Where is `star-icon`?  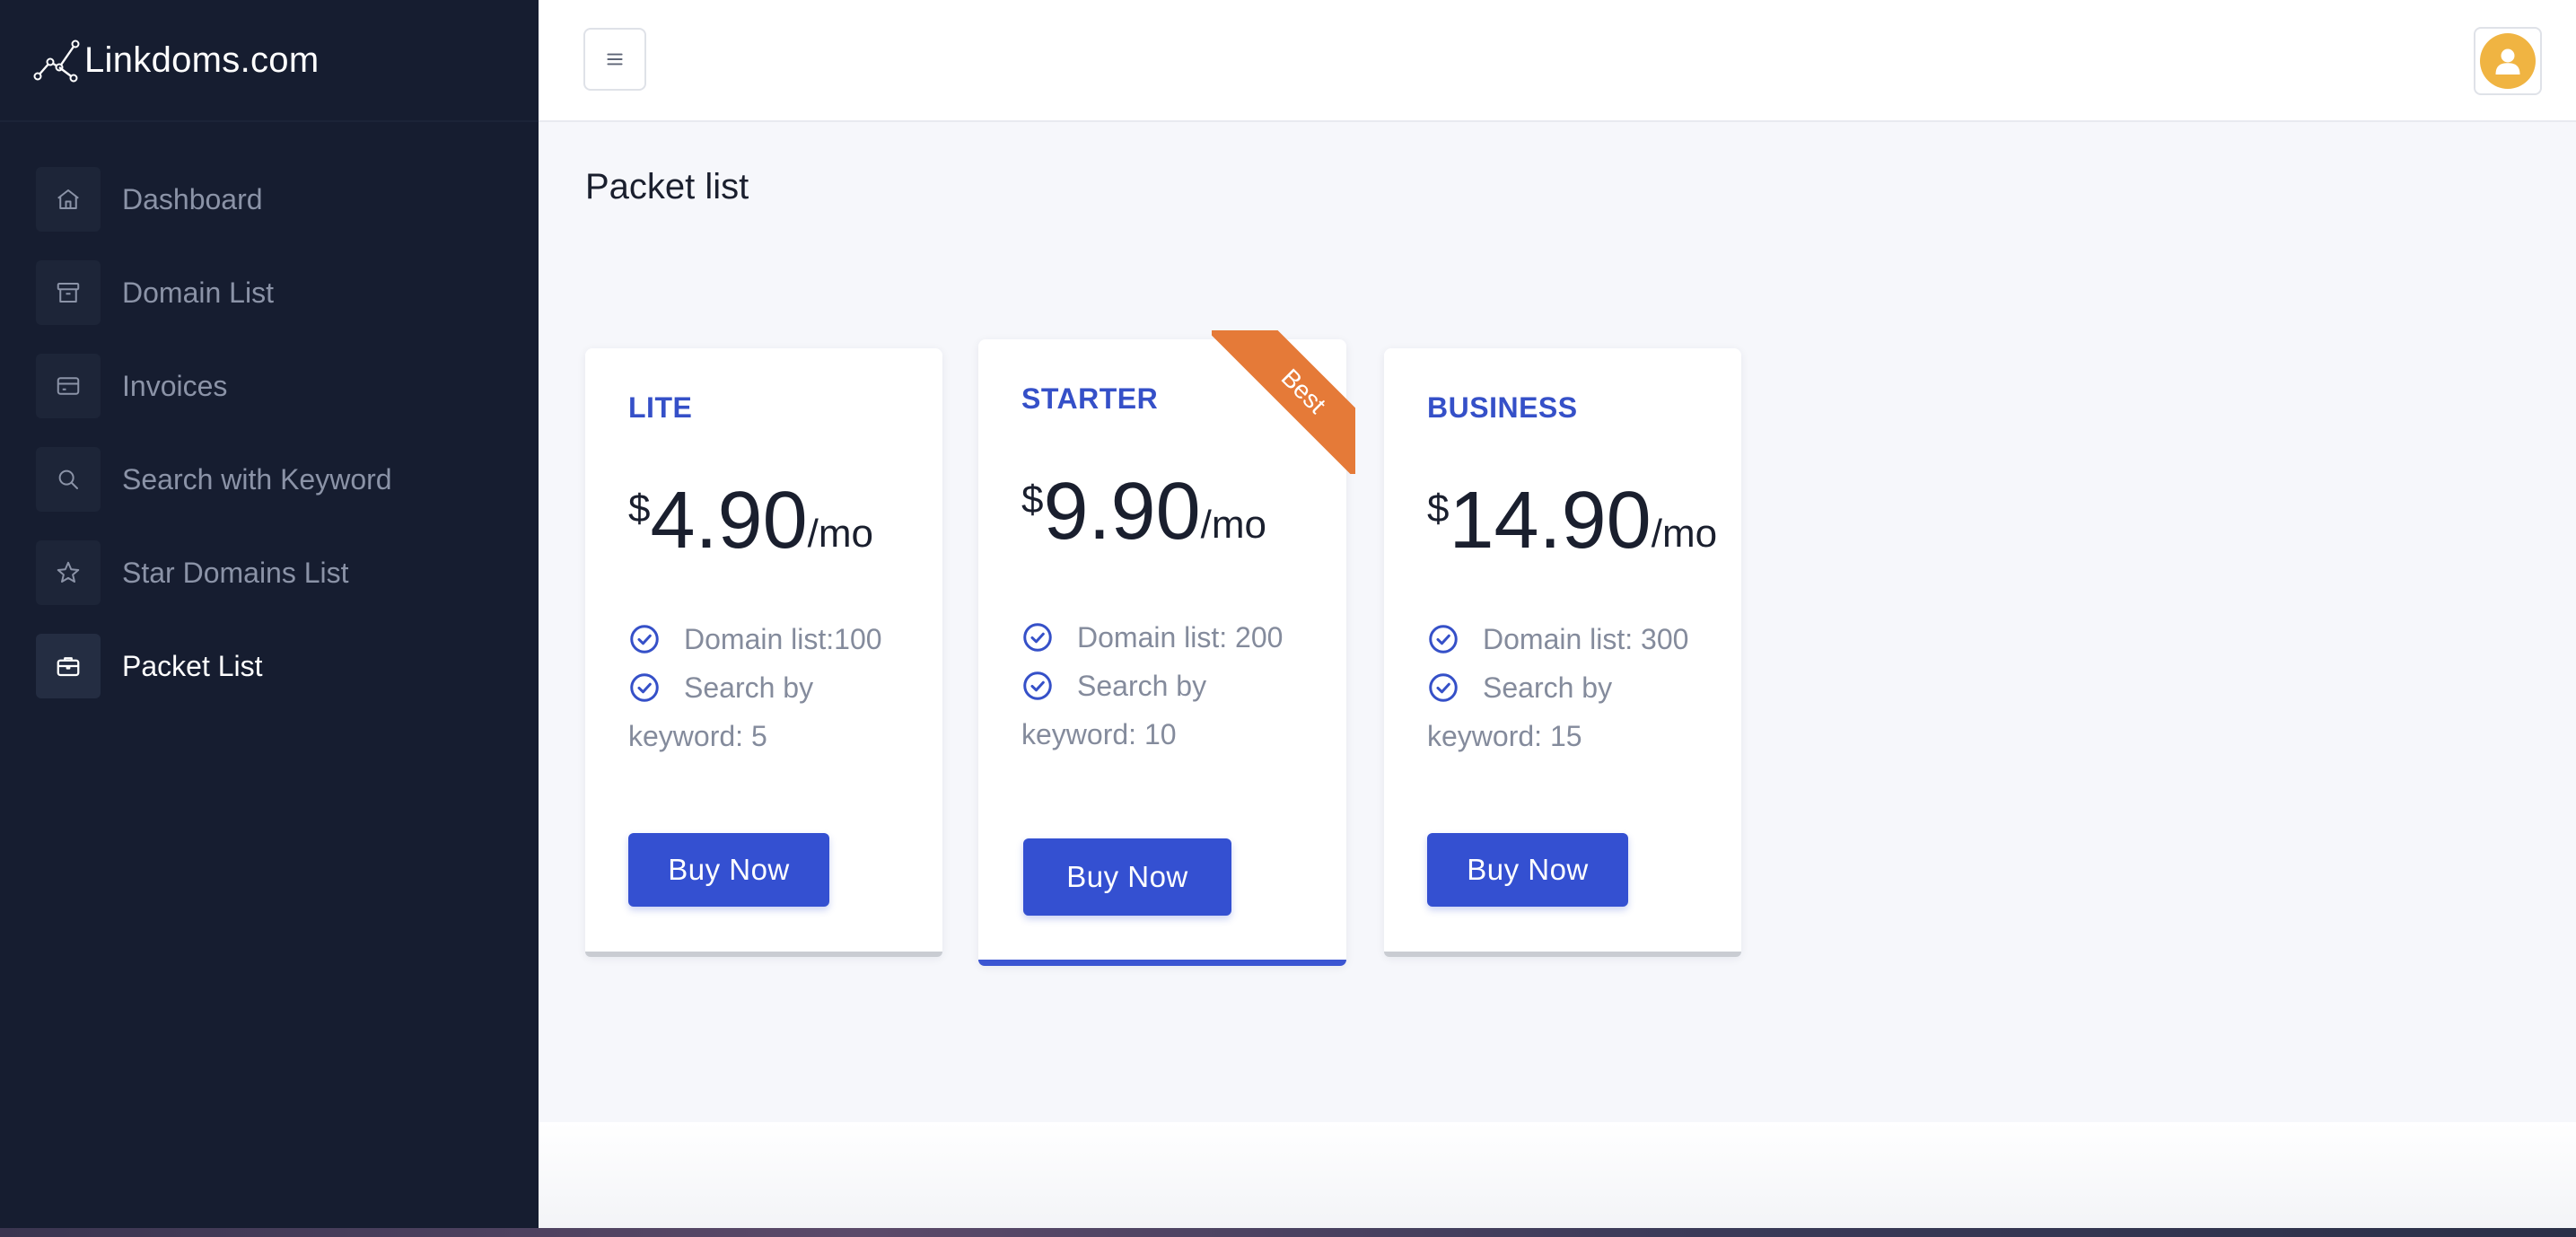
star-icon is located at coordinates (68, 572).